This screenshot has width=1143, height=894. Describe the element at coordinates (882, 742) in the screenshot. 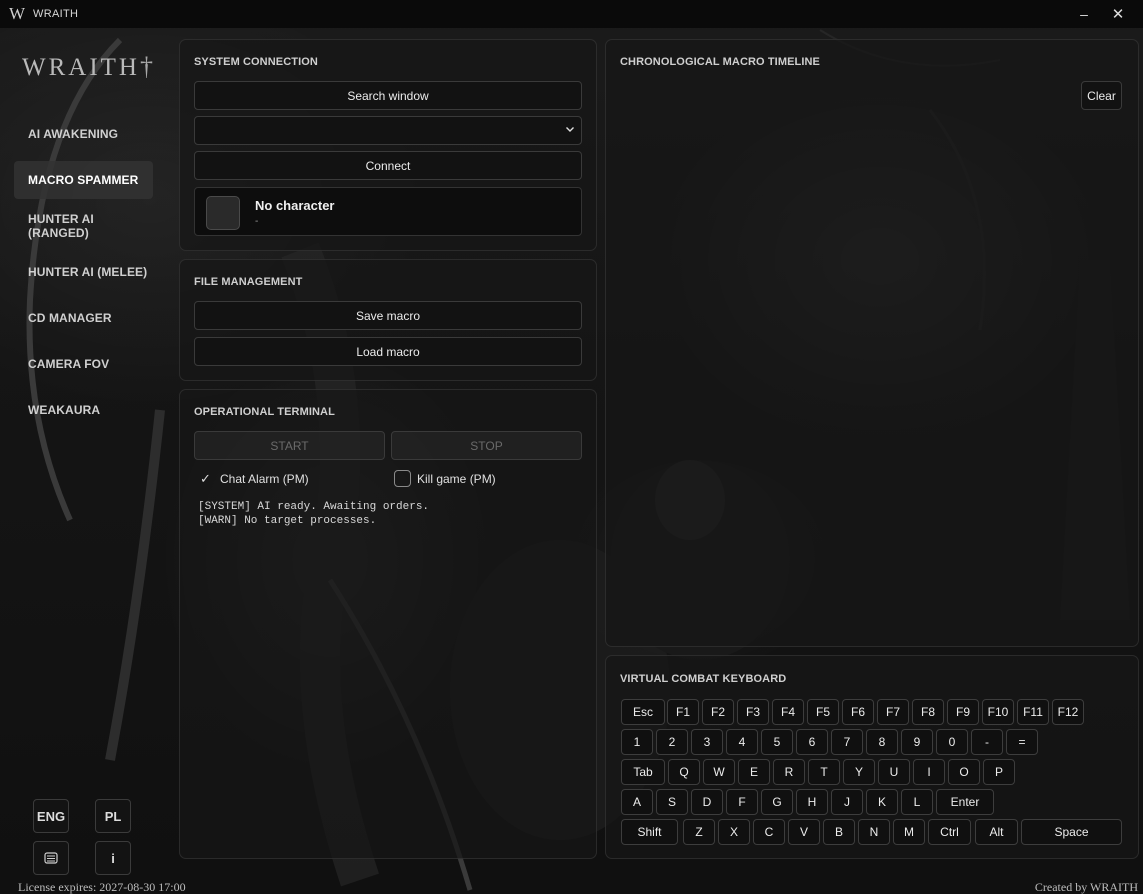

I see `key-8: 8` at that location.